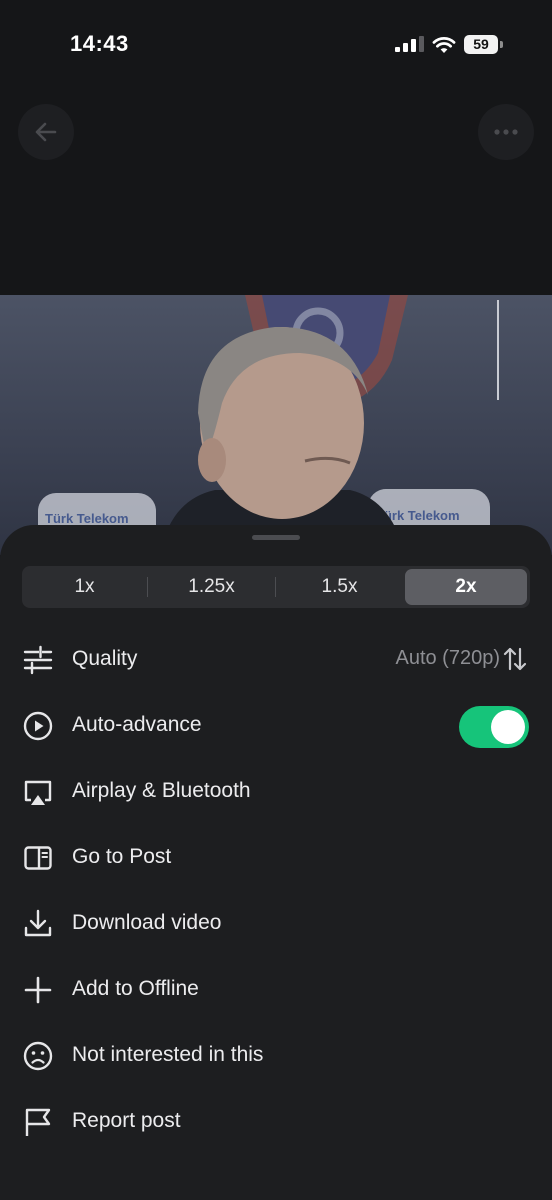 Image resolution: width=552 pixels, height=1200 pixels. What do you see at coordinates (84, 587) in the screenshot?
I see `speed-option-1x: 1x` at bounding box center [84, 587].